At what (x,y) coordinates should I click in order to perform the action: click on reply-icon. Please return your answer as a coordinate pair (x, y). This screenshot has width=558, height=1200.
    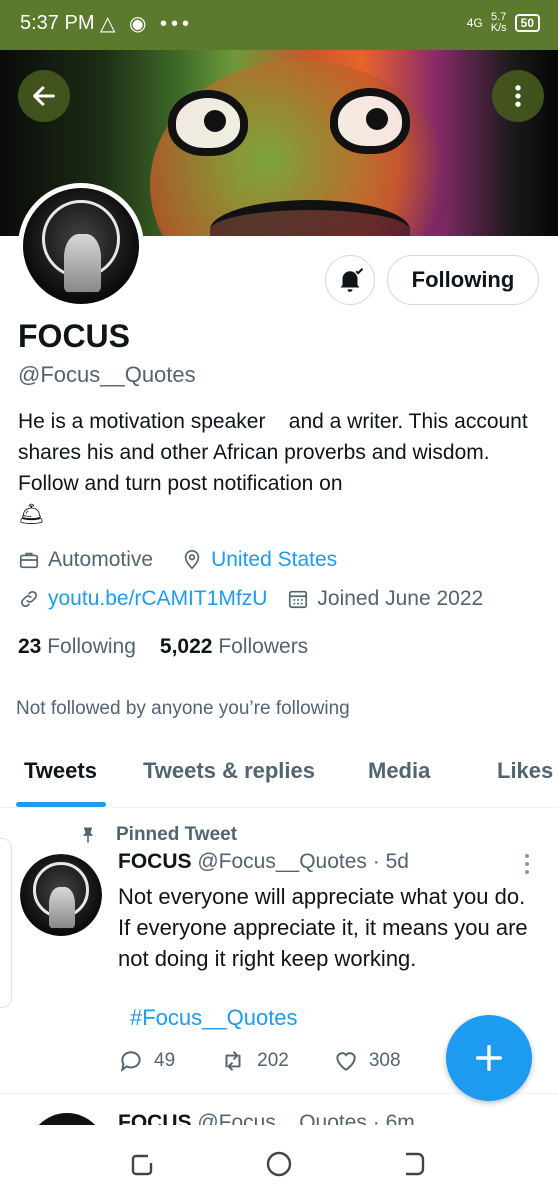
    Looking at the image, I should click on (130, 1061).